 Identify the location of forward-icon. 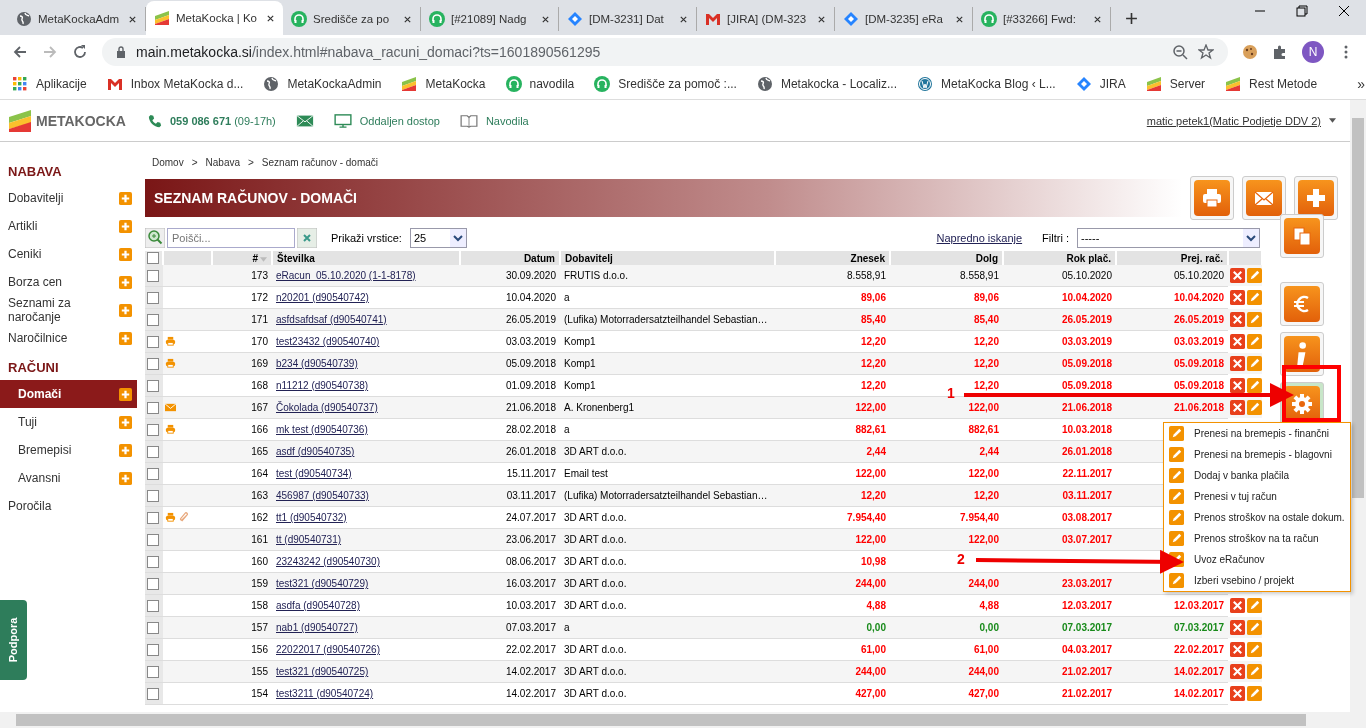
(50, 51).